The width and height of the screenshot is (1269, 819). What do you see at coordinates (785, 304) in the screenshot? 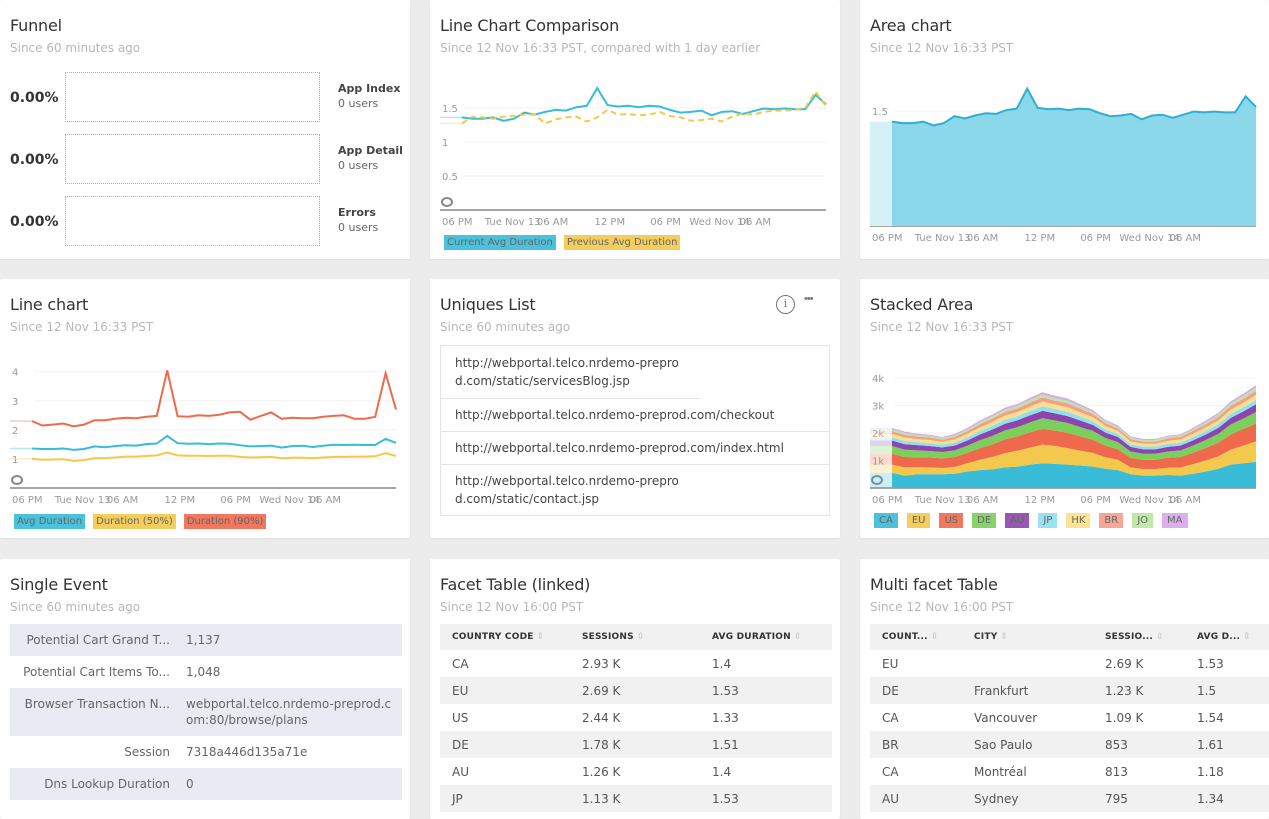
I see `info-icon: i` at bounding box center [785, 304].